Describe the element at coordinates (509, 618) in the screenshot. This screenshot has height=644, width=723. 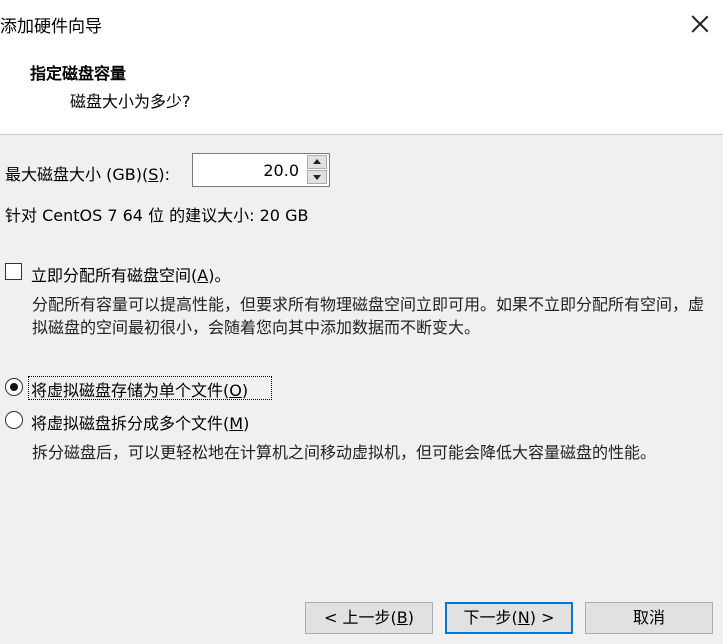
I see `next-button: 下一步(N) >` at that location.